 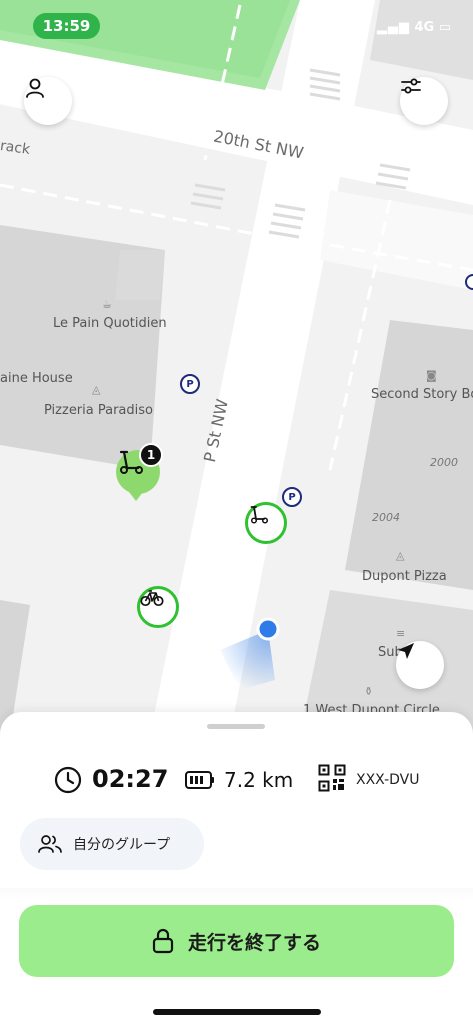 What do you see at coordinates (404, 576) in the screenshot?
I see `poi-dupont-pizza: Dupont Pizza` at bounding box center [404, 576].